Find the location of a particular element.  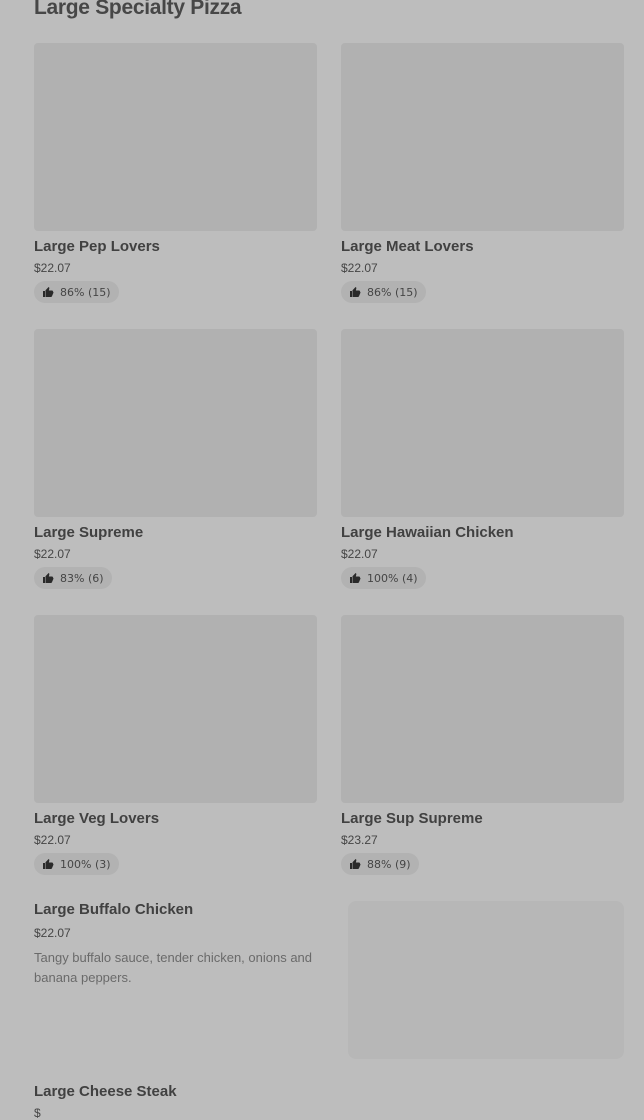

rating-text: 83% (6) is located at coordinates (82, 578).